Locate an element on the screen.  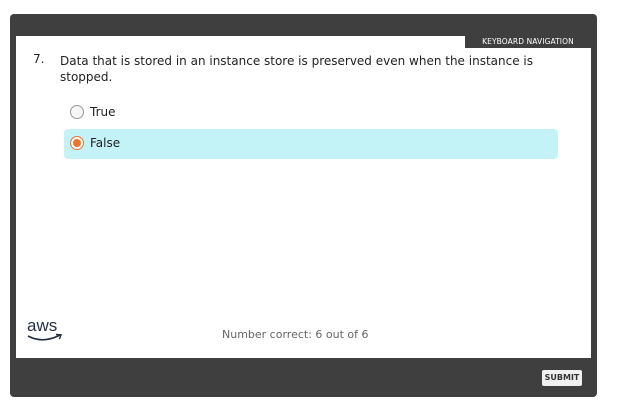
keyboard-navigation-button: KEYBOARD NAVIGATION is located at coordinates (528, 42).